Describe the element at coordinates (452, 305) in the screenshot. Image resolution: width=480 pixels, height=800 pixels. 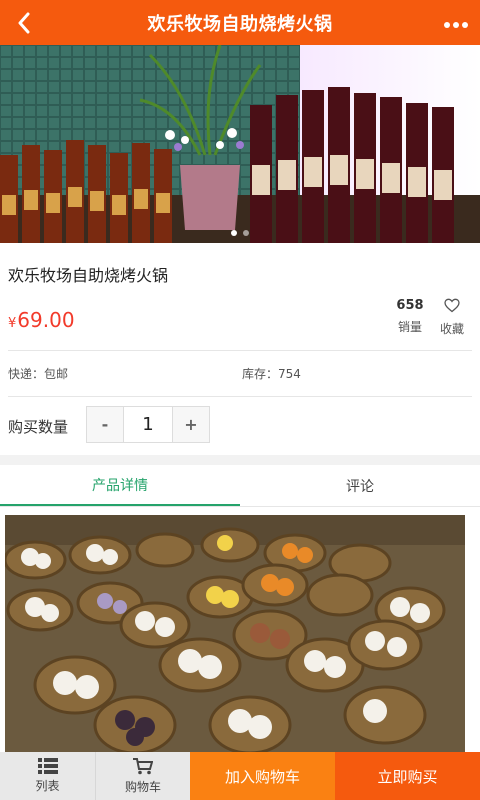
I see `heart-icon` at that location.